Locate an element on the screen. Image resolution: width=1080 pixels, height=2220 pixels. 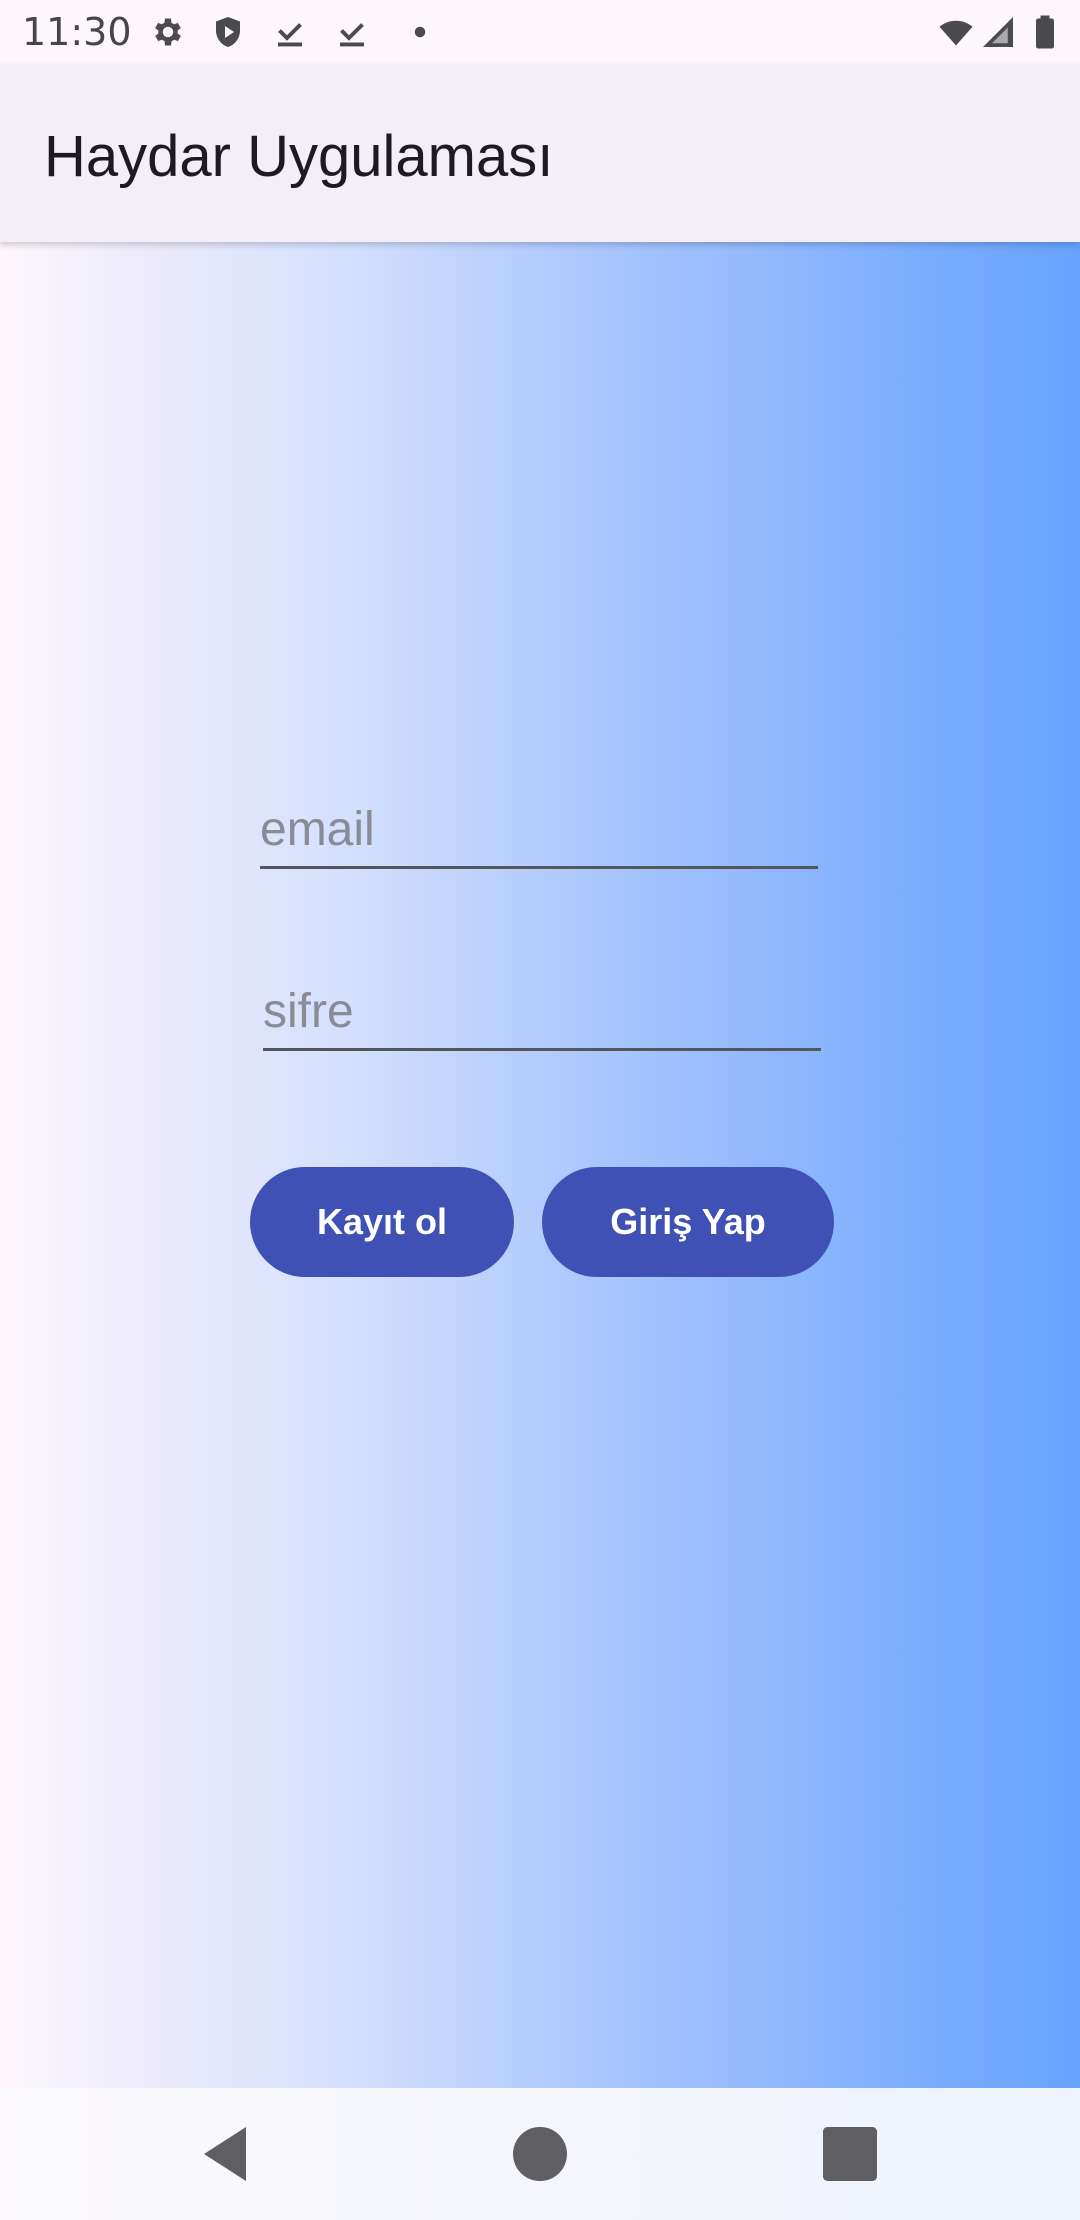
login-button: Giriş Yap is located at coordinates (688, 1222).